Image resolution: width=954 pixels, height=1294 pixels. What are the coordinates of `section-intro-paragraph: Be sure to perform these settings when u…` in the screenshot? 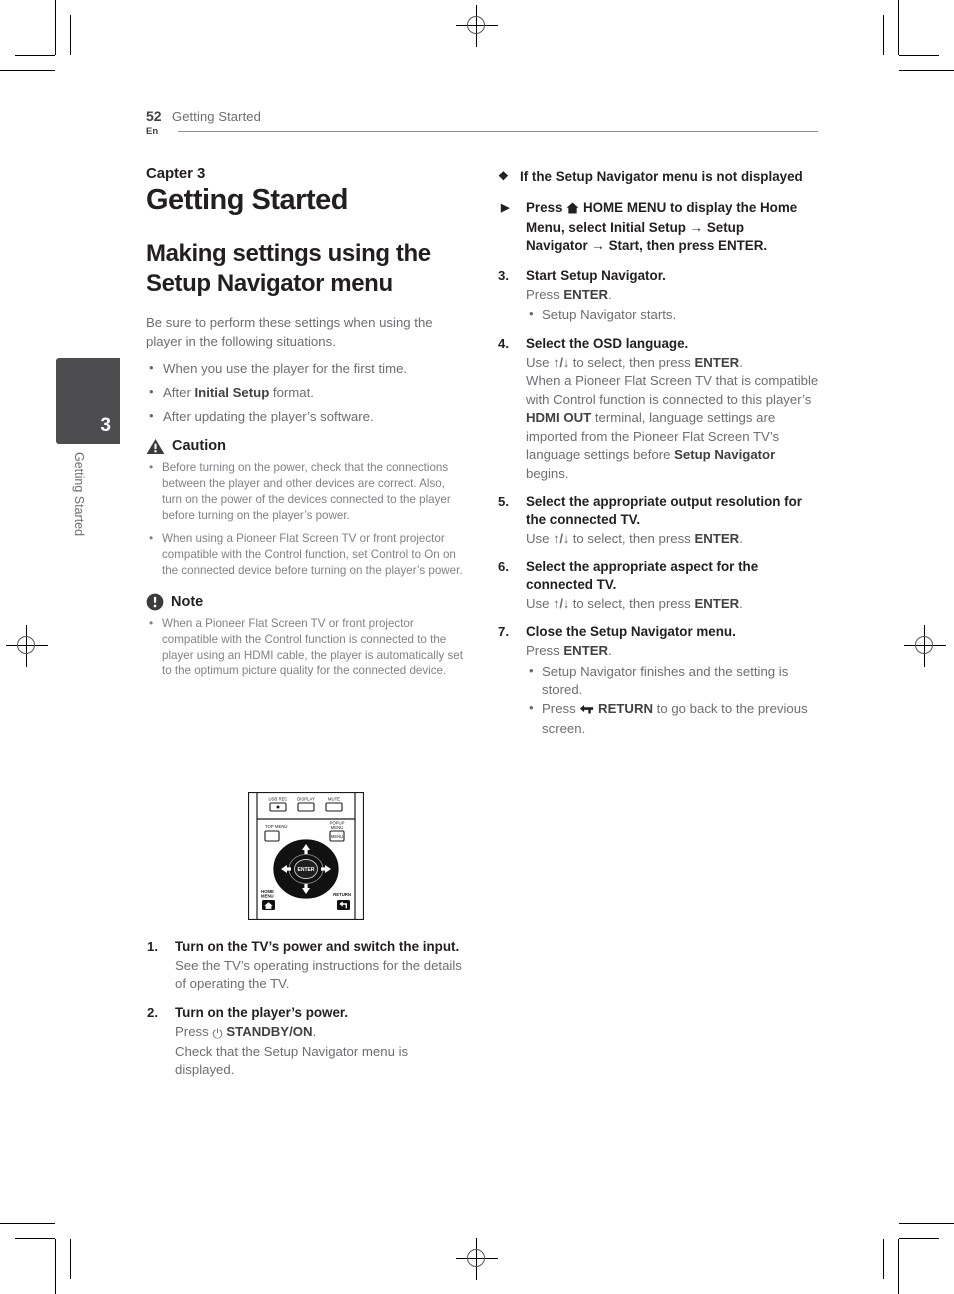 It's located at (289, 331).